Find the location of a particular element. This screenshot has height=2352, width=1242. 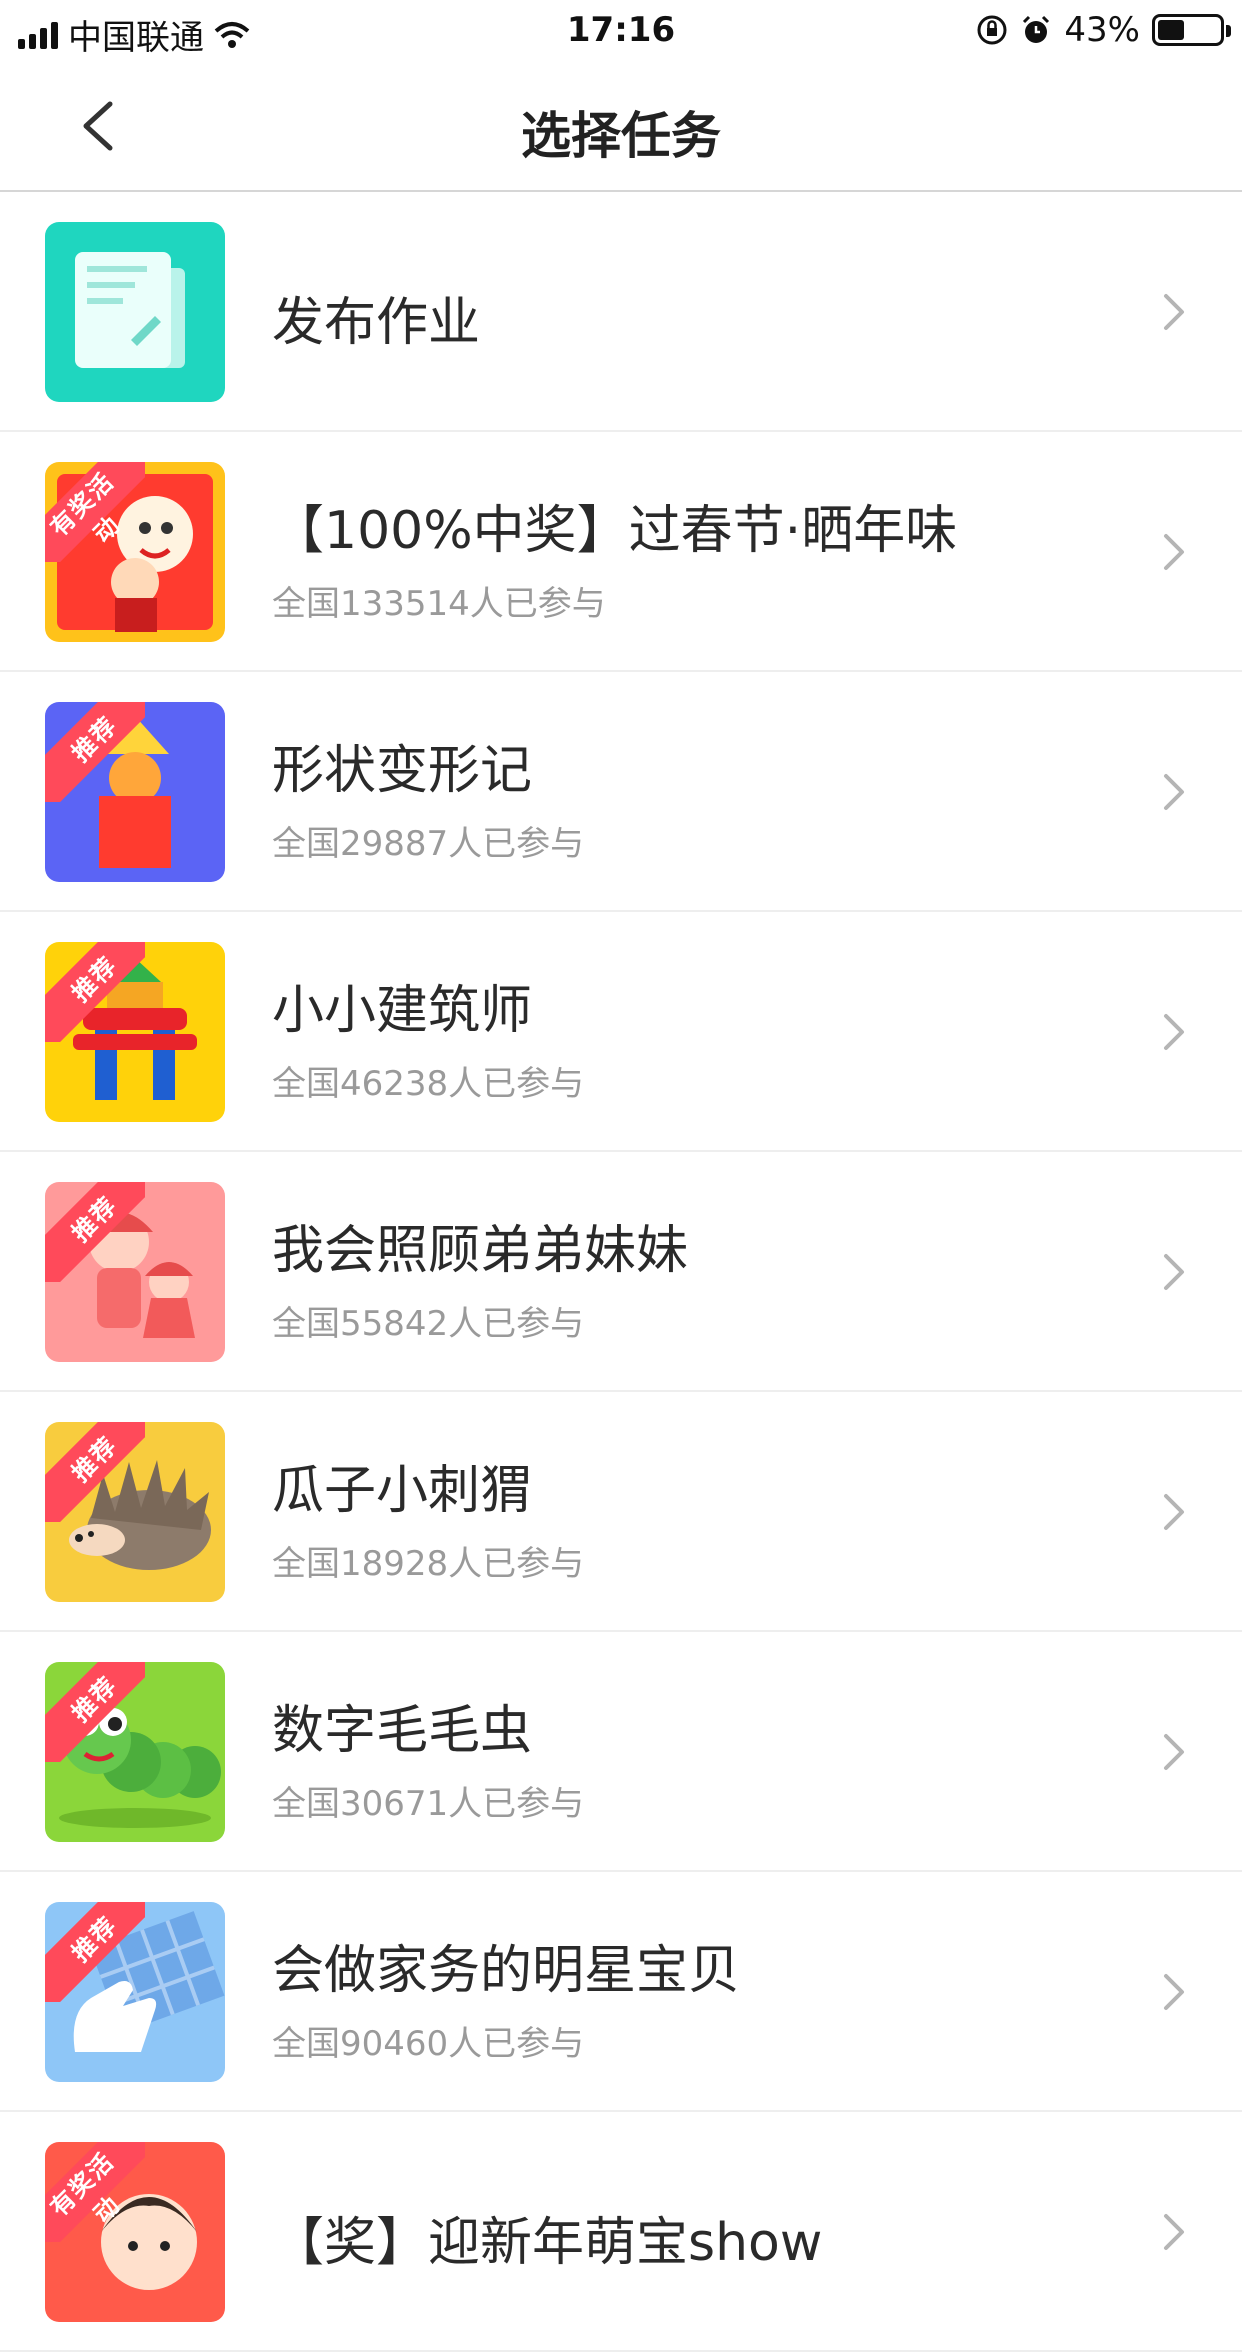

status-bar: 中国联通 17:16 43% is located at coordinates (621, 30).